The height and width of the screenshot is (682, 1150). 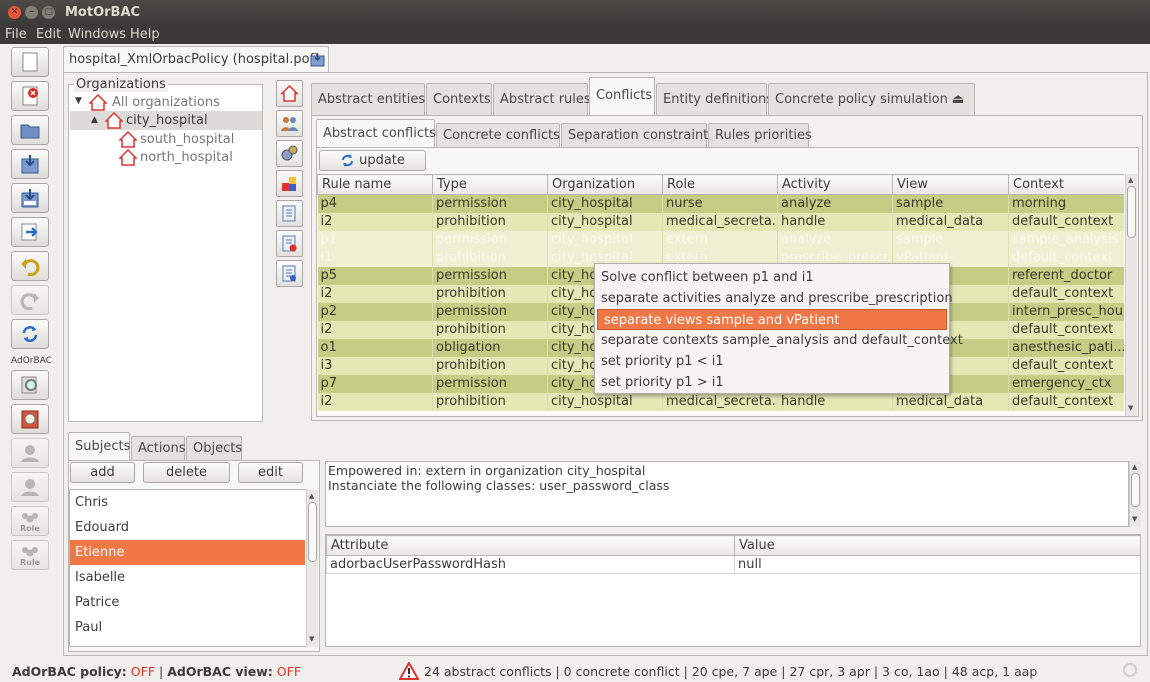 What do you see at coordinates (312, 568) in the screenshot?
I see `subjects-scrollbar: ▲ ▼` at bounding box center [312, 568].